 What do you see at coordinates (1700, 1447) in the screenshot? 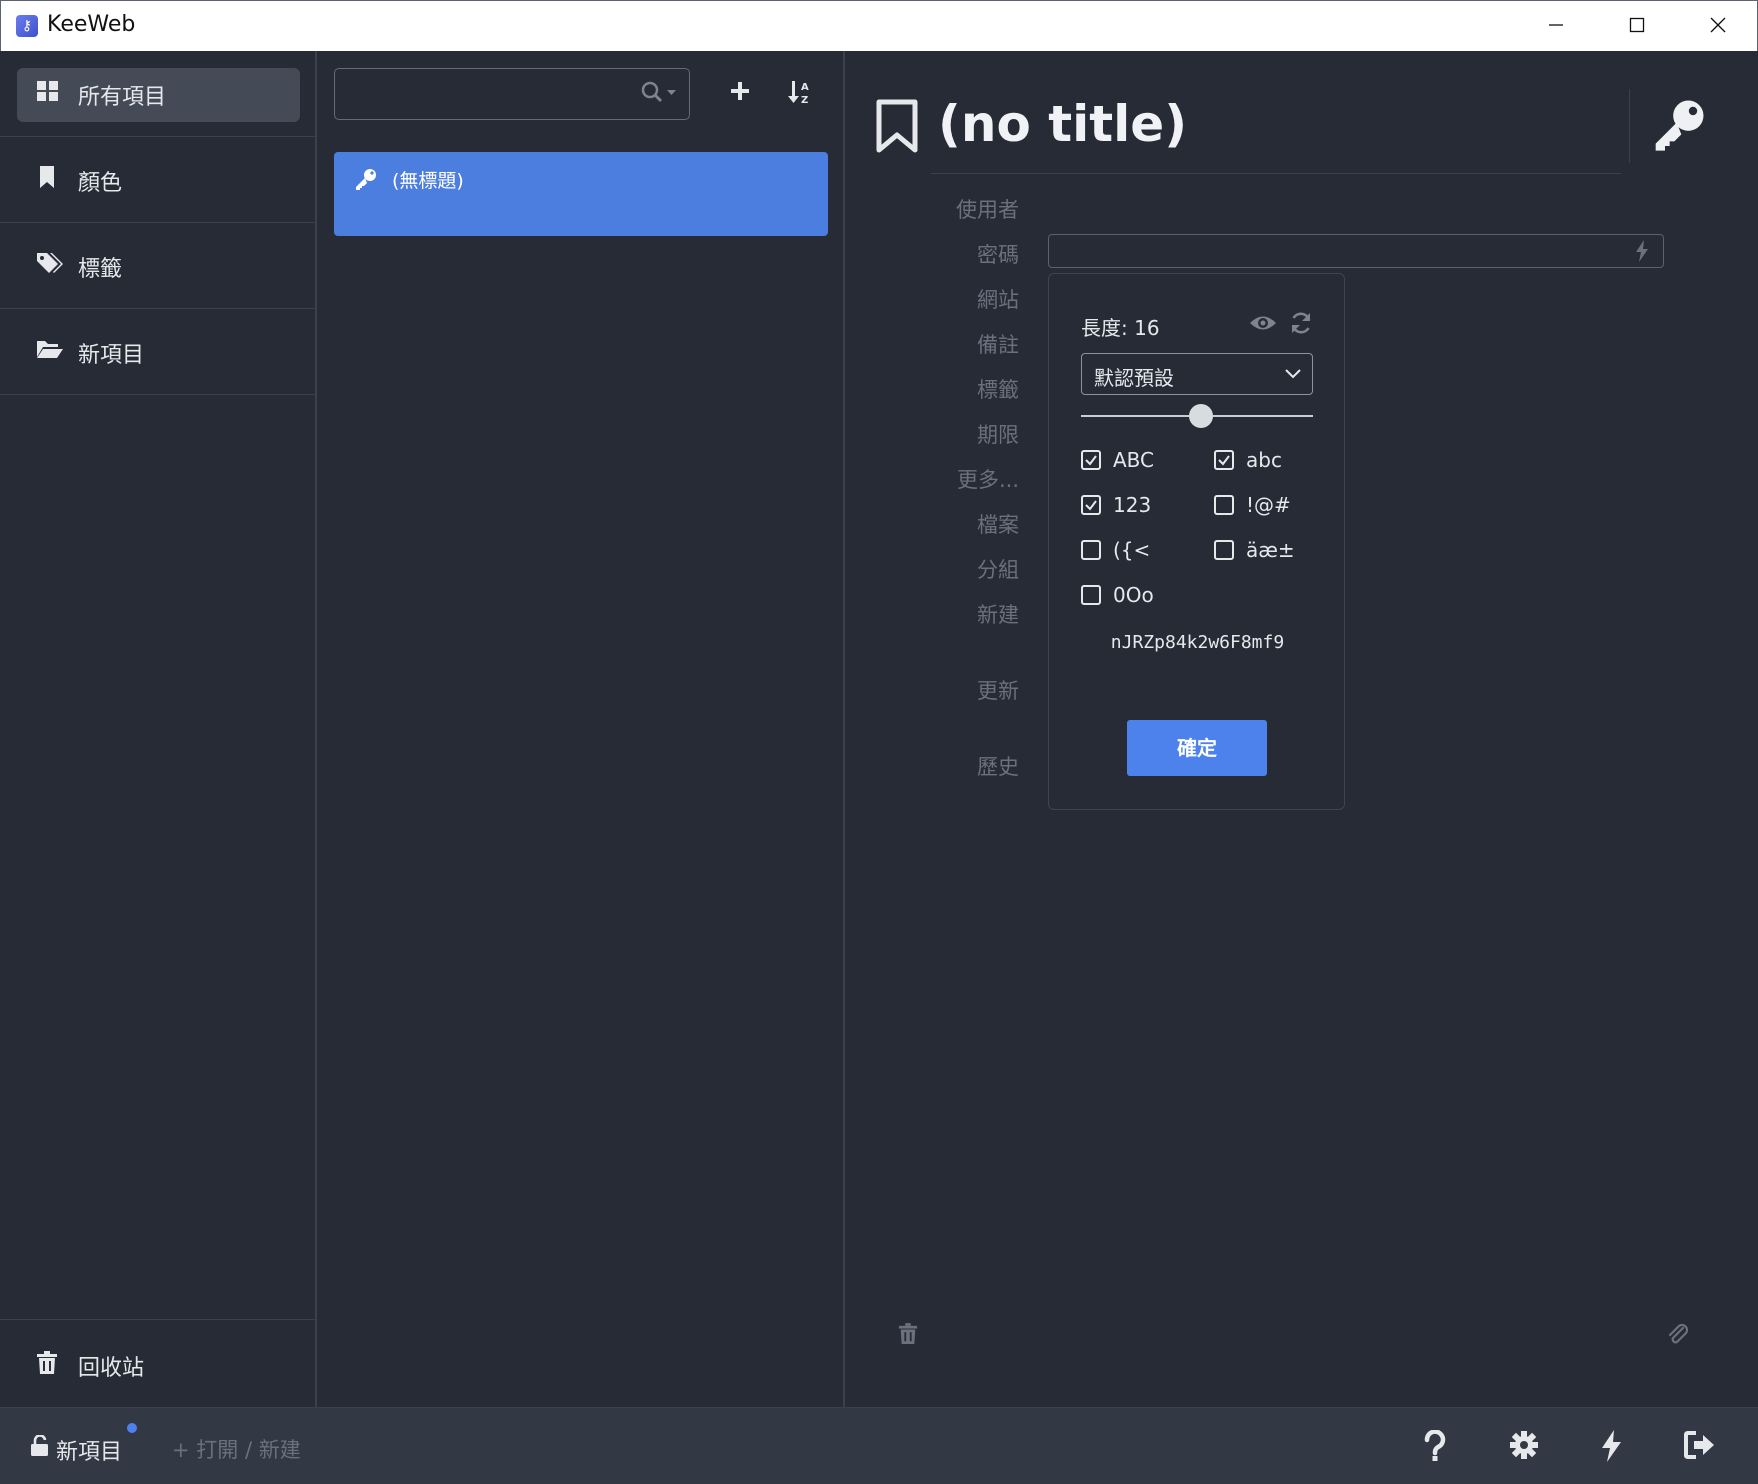
I see `sign-out-icon` at bounding box center [1700, 1447].